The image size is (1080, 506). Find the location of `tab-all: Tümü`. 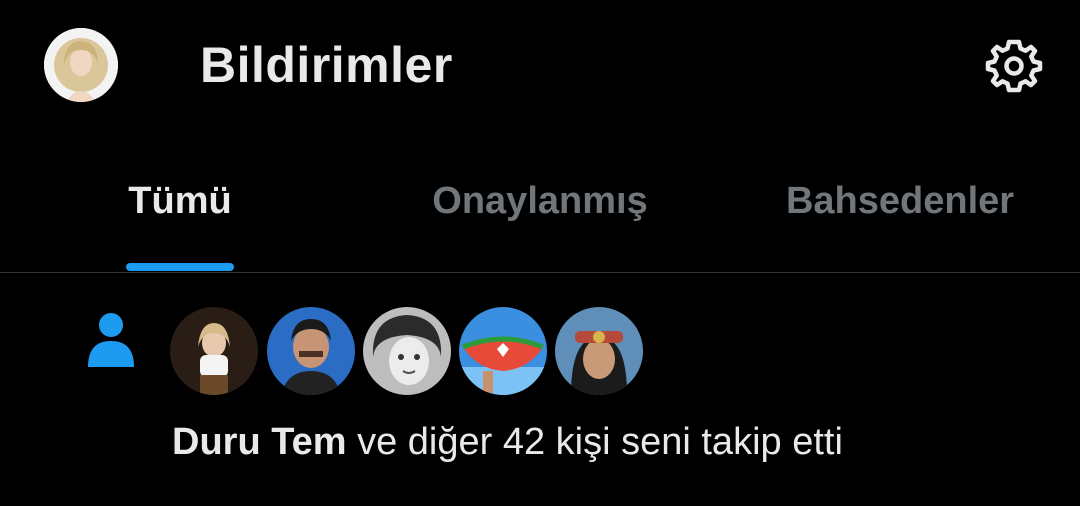

tab-all: Tümü is located at coordinates (180, 205).